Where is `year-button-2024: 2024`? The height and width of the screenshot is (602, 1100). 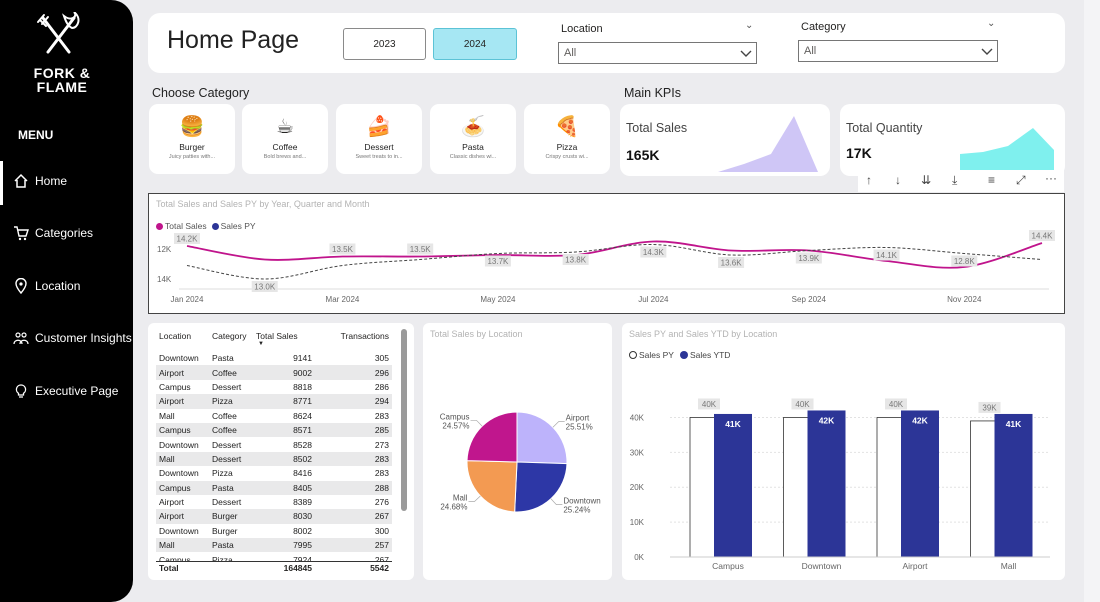
year-button-2024: 2024 is located at coordinates (475, 44).